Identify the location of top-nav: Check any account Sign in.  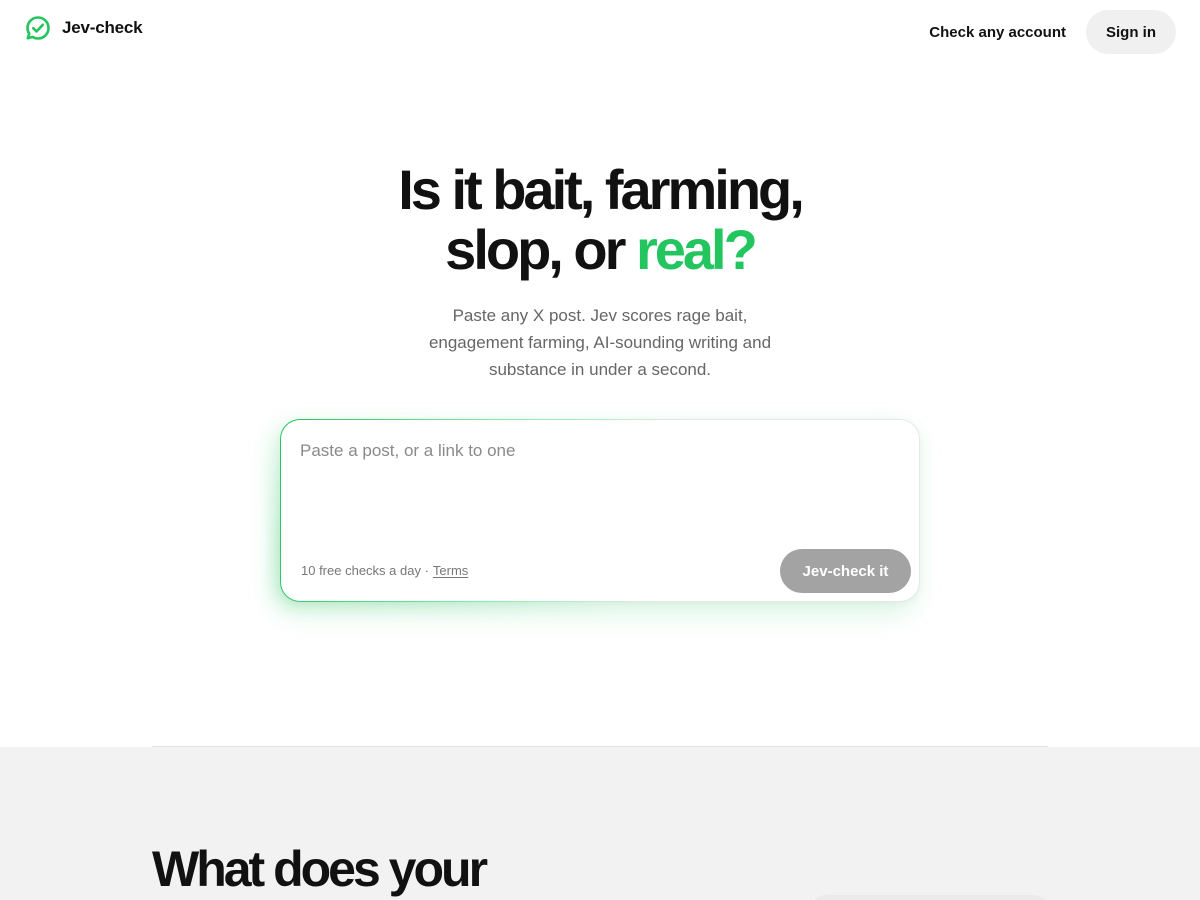
(1052, 32).